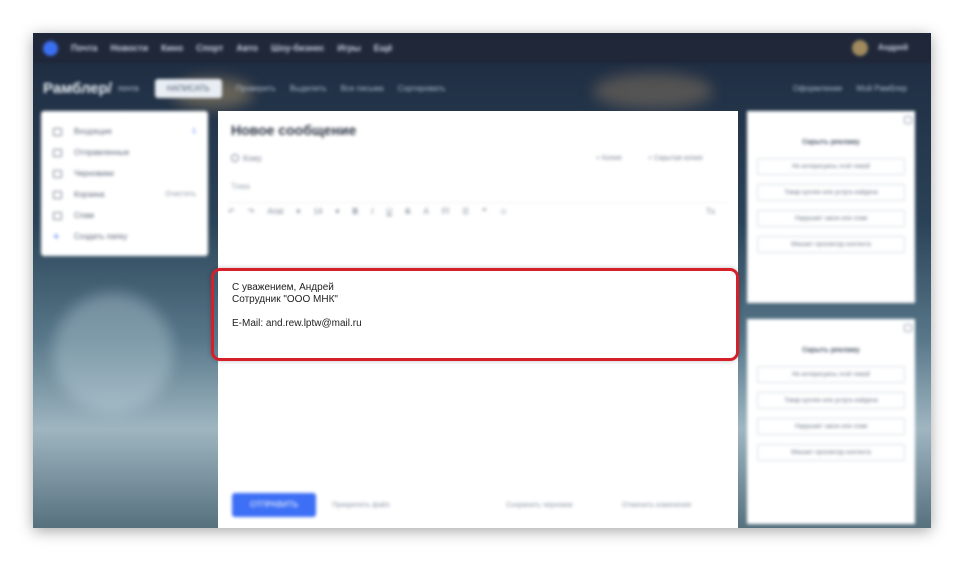  Describe the element at coordinates (383, 48) in the screenshot. I see `topbar-link: Ещё` at that location.